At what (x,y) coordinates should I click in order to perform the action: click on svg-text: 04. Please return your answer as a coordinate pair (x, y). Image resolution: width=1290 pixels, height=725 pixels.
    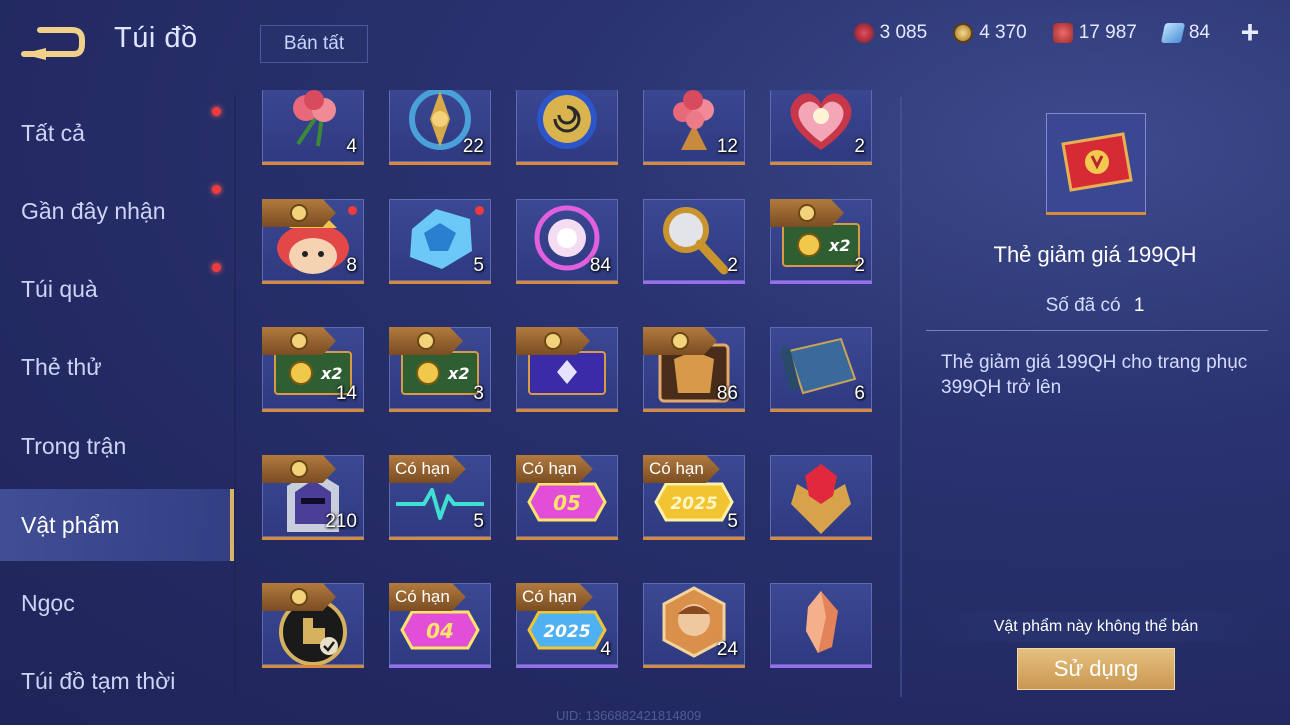
    Looking at the image, I should click on (440, 631).